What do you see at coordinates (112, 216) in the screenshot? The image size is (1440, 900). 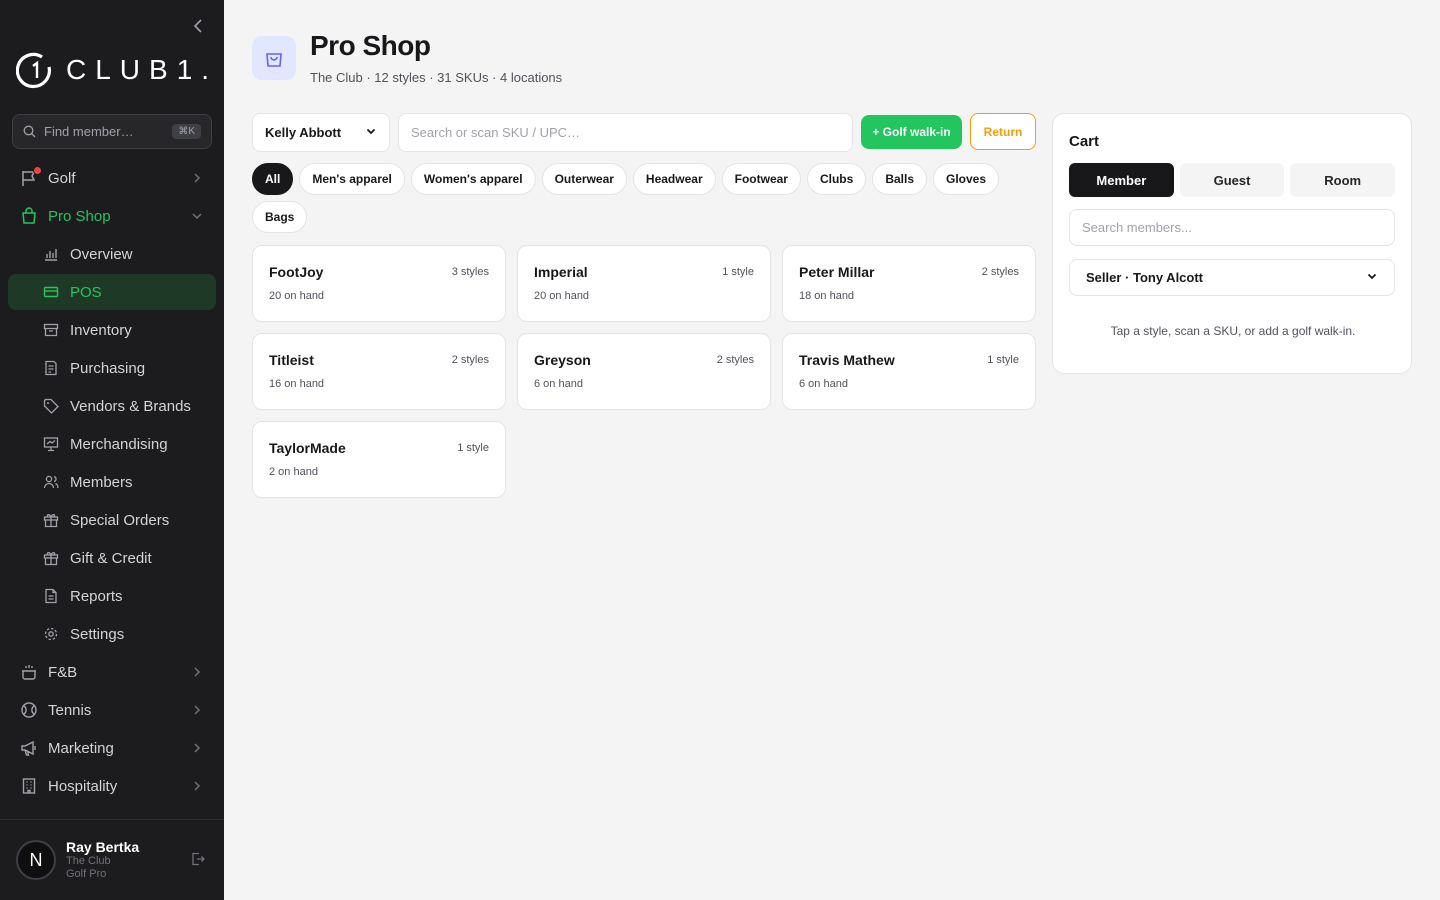 I see `sidebar-item-pro-shop: Pro Shop` at bounding box center [112, 216].